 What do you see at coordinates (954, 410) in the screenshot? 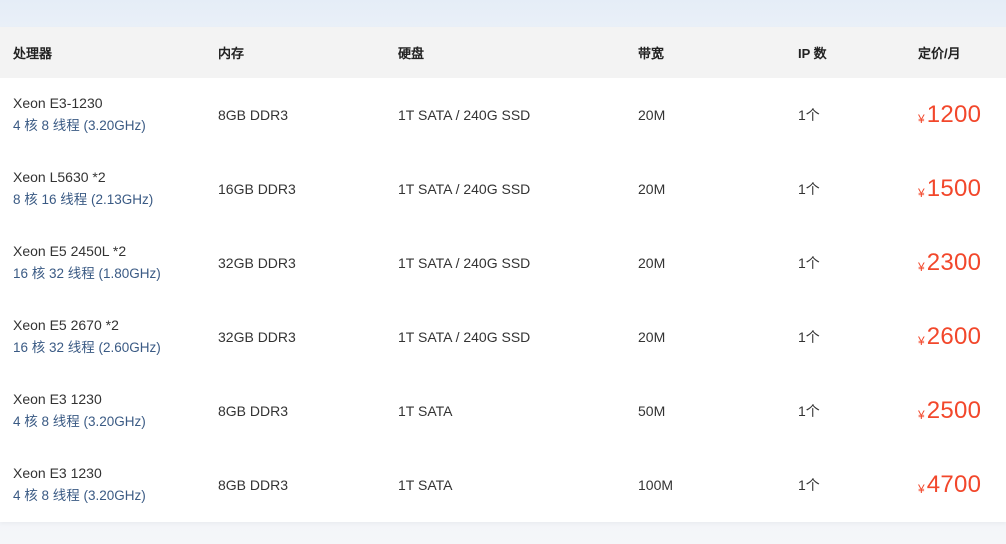
I see `price-amount: 2500` at bounding box center [954, 410].